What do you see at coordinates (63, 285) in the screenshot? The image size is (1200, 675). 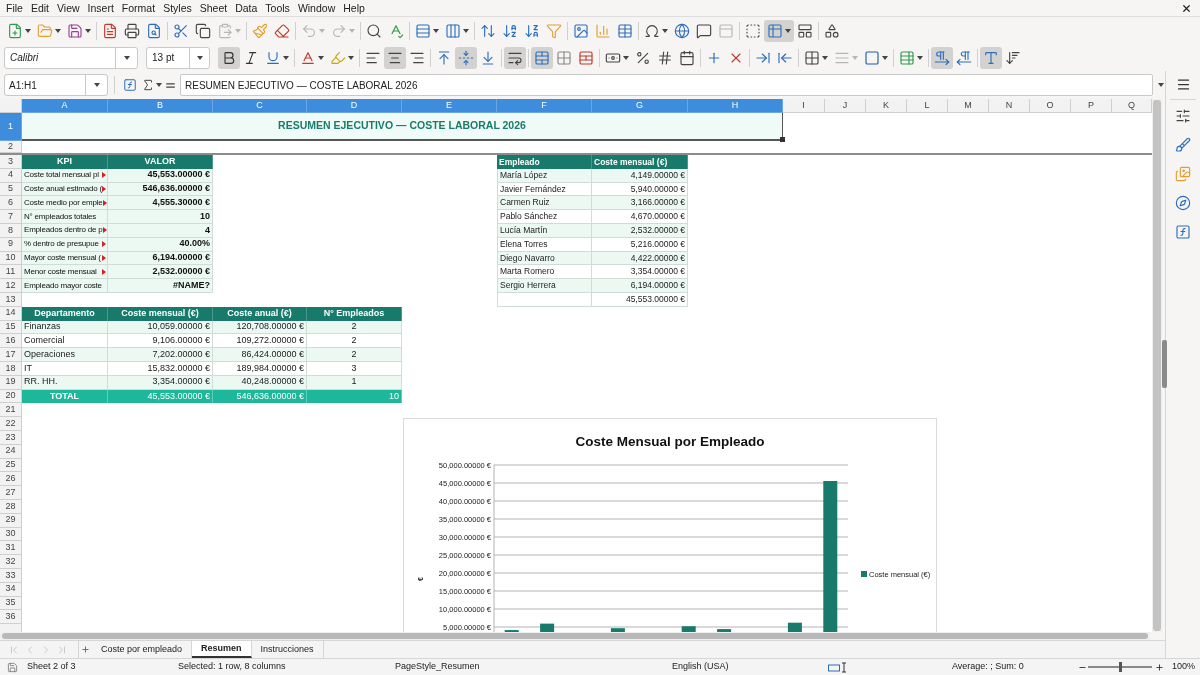 I see `cell-text: Empleado mayor coste` at bounding box center [63, 285].